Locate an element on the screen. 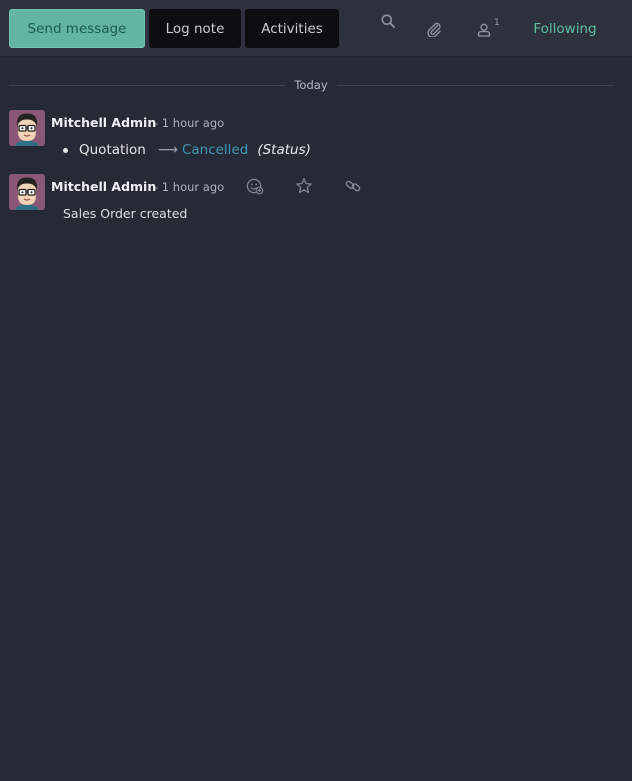  tracking-new-value: Cancelled is located at coordinates (215, 150).